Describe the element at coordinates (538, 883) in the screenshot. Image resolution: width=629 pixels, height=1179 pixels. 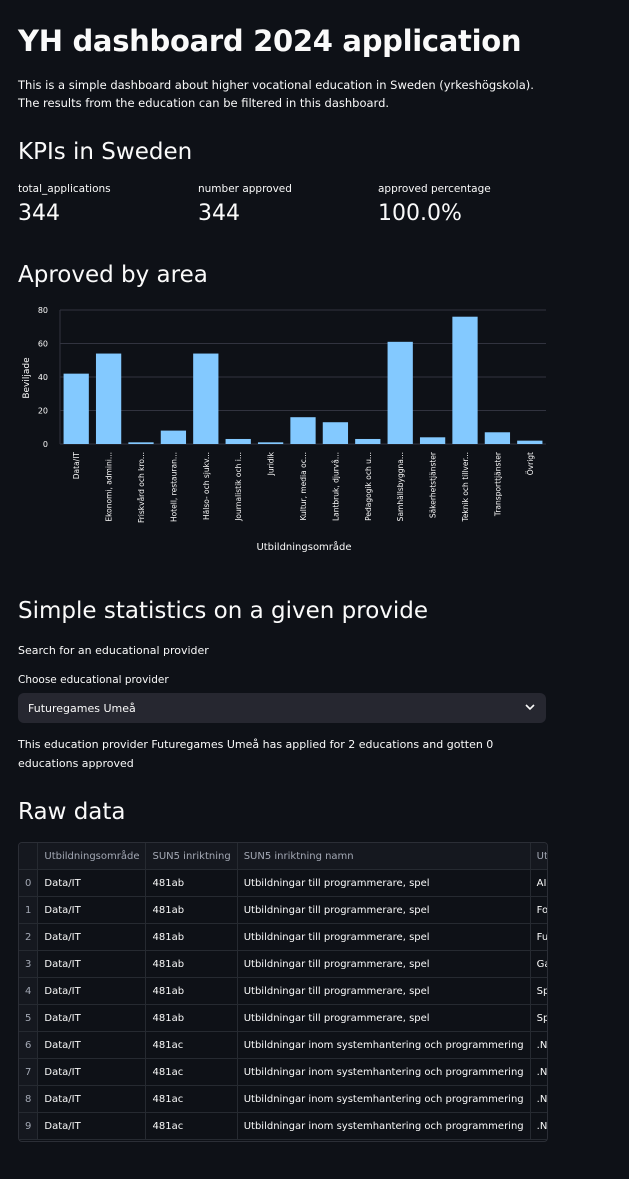
I see `table-cell: AI Progra` at that location.